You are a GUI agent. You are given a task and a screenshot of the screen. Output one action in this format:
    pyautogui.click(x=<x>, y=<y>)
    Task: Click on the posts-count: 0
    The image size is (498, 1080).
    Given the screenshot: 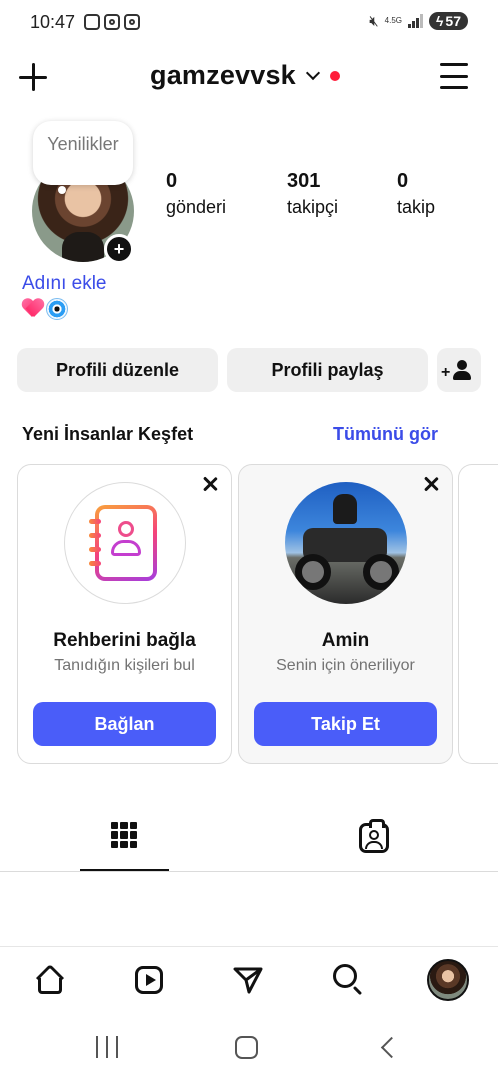 What is the action you would take?
    pyautogui.click(x=172, y=181)
    